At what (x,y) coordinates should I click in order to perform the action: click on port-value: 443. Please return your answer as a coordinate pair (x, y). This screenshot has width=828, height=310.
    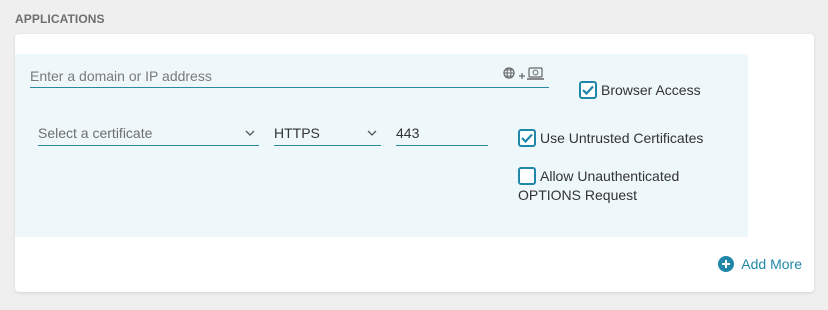
    Looking at the image, I should click on (407, 133).